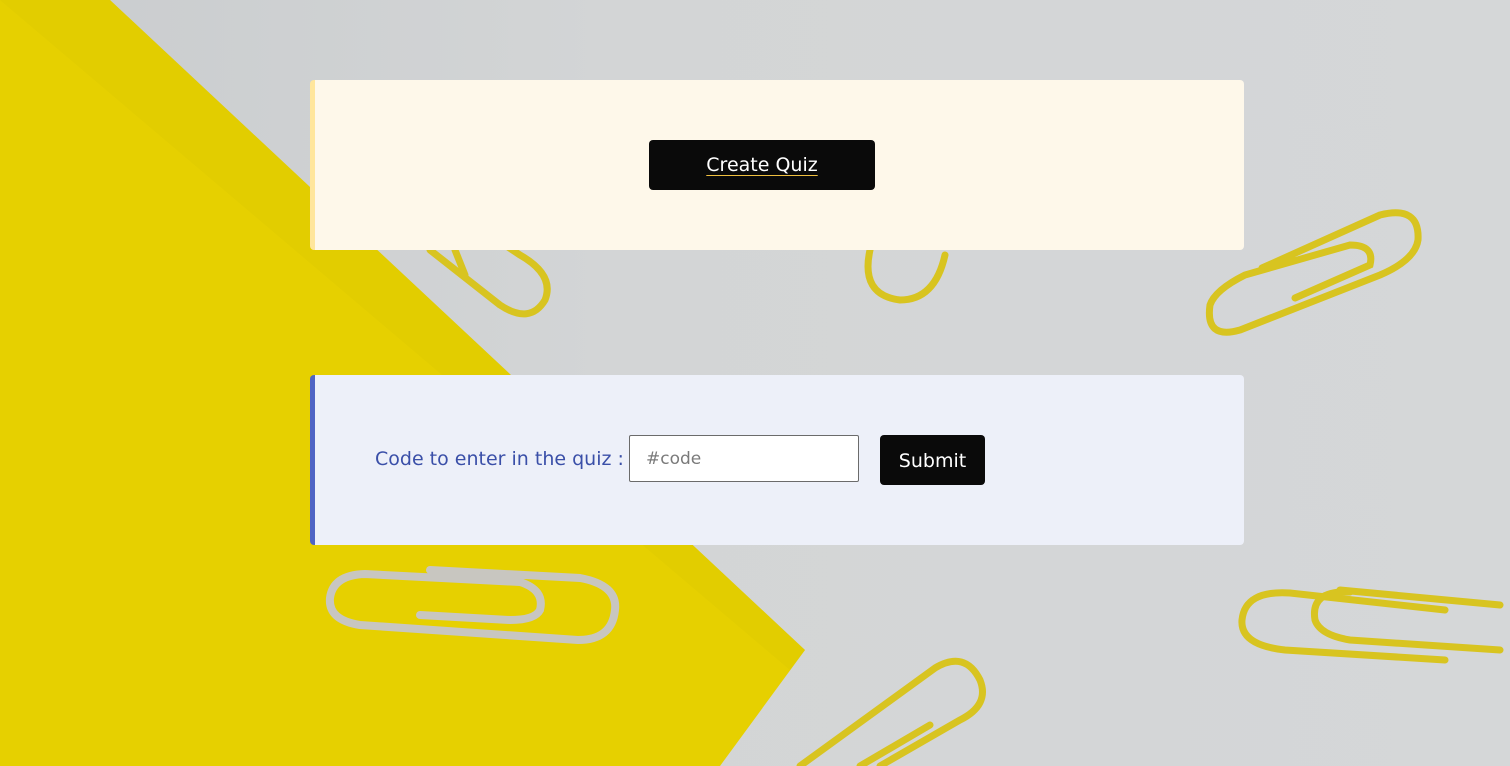 The height and width of the screenshot is (766, 1510). I want to click on create-quiz-button: Create Quiz, so click(762, 165).